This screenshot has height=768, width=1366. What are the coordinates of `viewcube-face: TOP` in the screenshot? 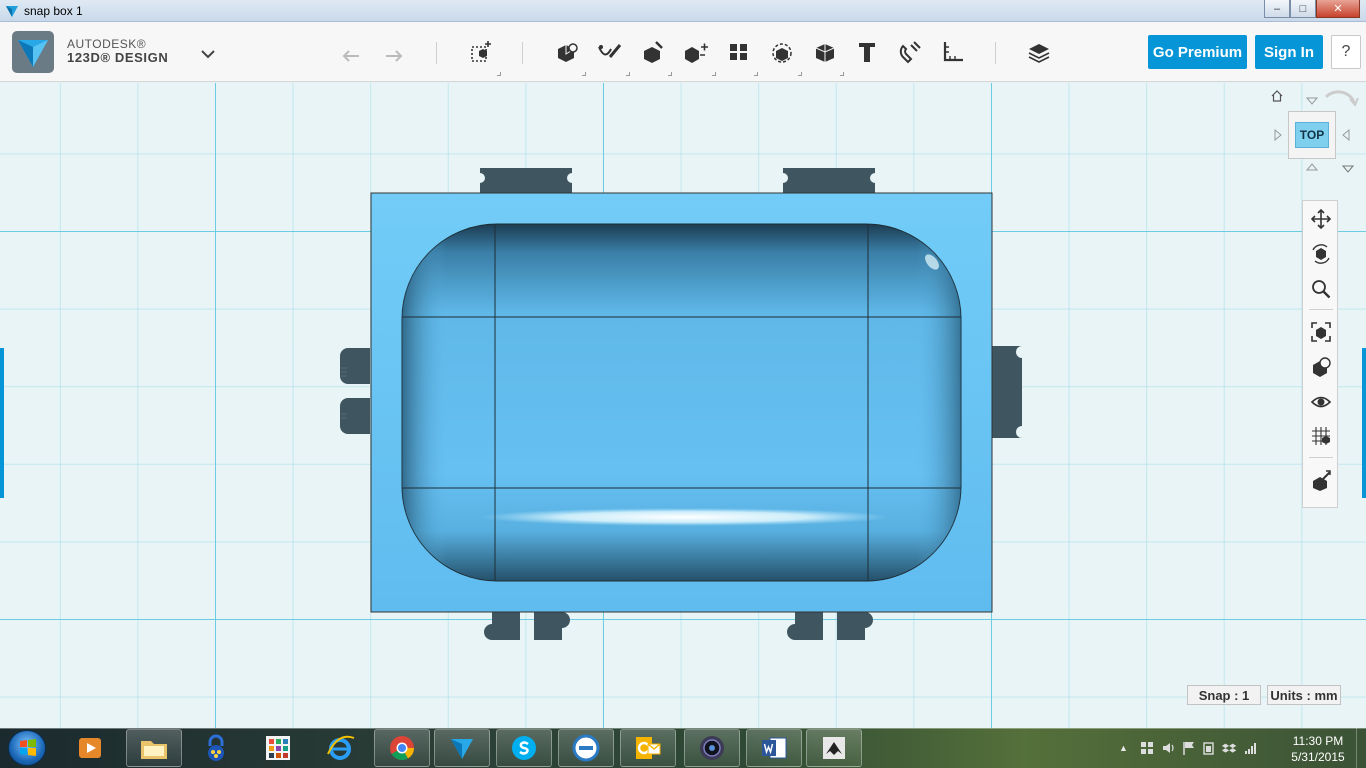 It's located at (1312, 135).